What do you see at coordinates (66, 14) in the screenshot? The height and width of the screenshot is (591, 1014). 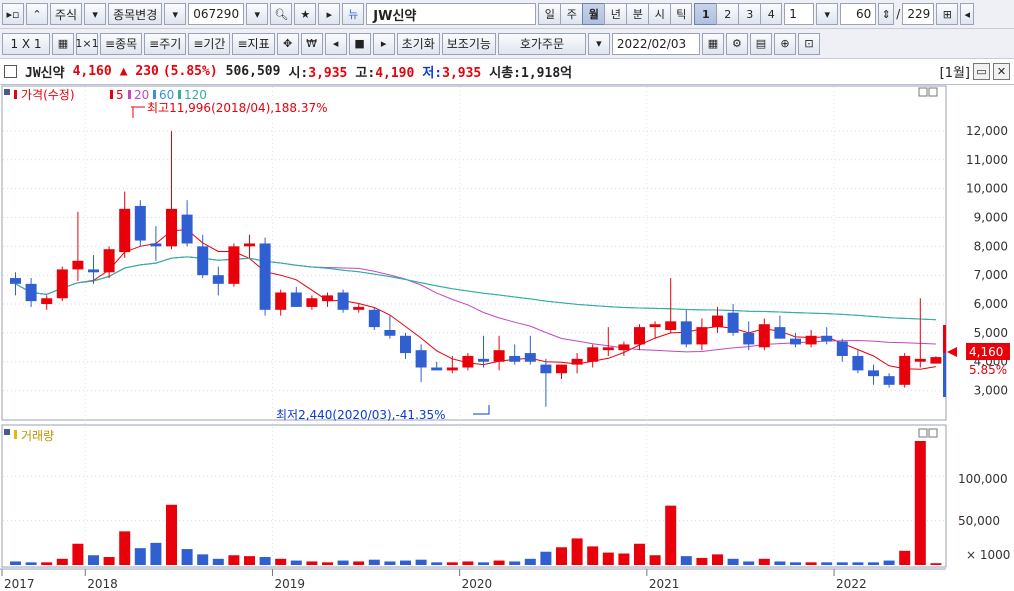 I see `market-type-button: 주식` at bounding box center [66, 14].